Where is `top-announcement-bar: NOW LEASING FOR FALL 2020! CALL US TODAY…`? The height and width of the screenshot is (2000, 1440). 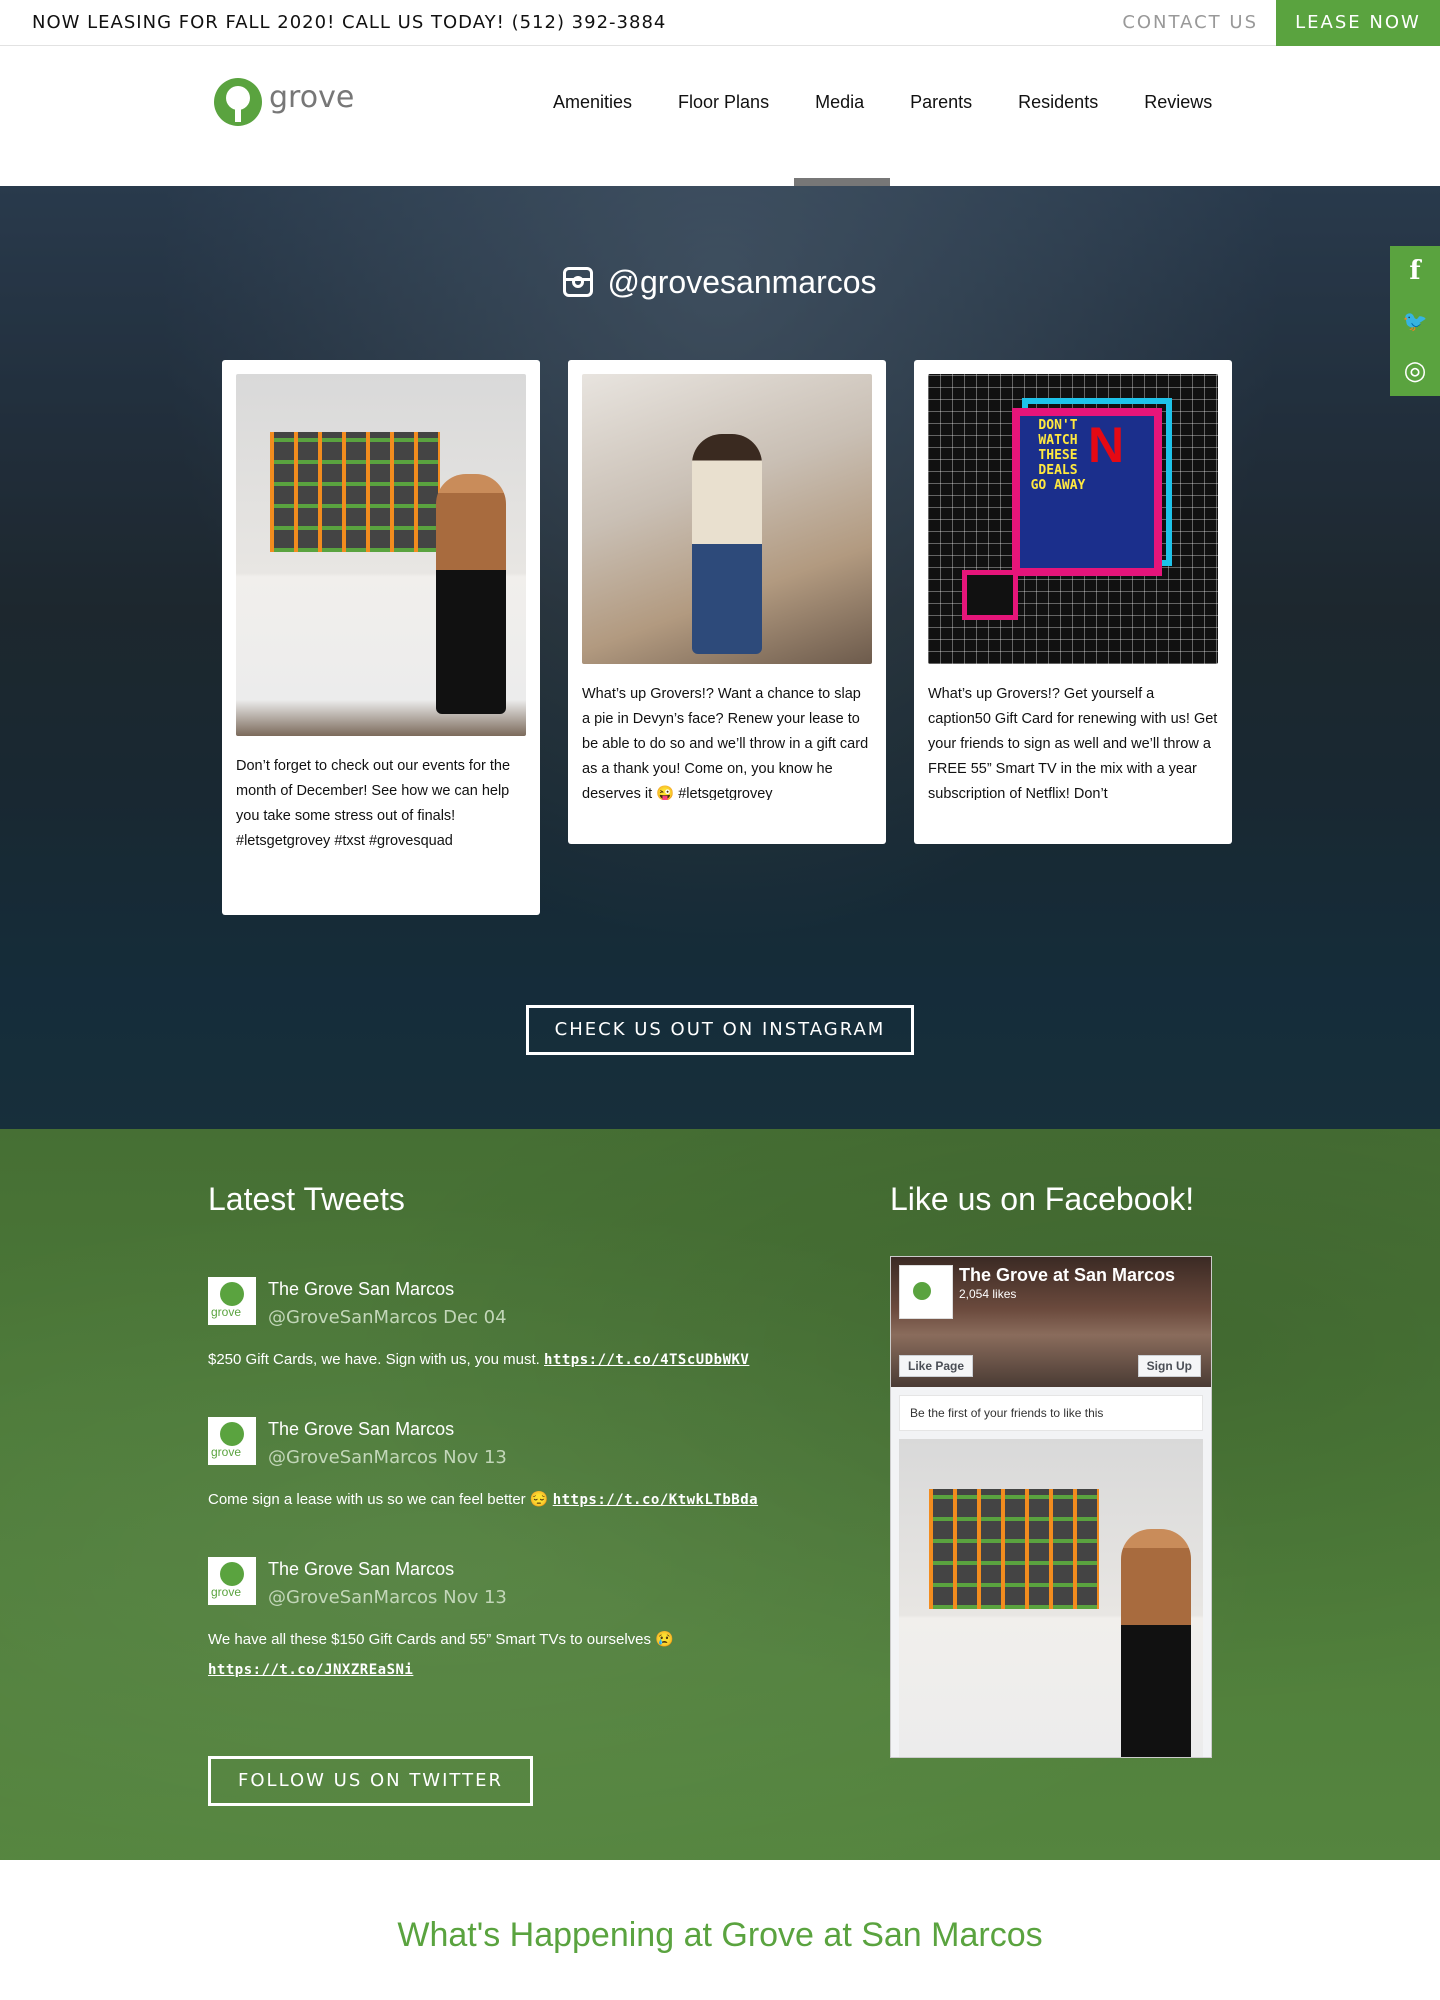
top-announcement-bar: NOW LEASING FOR FALL 2020! CALL US TODAY… is located at coordinates (720, 23).